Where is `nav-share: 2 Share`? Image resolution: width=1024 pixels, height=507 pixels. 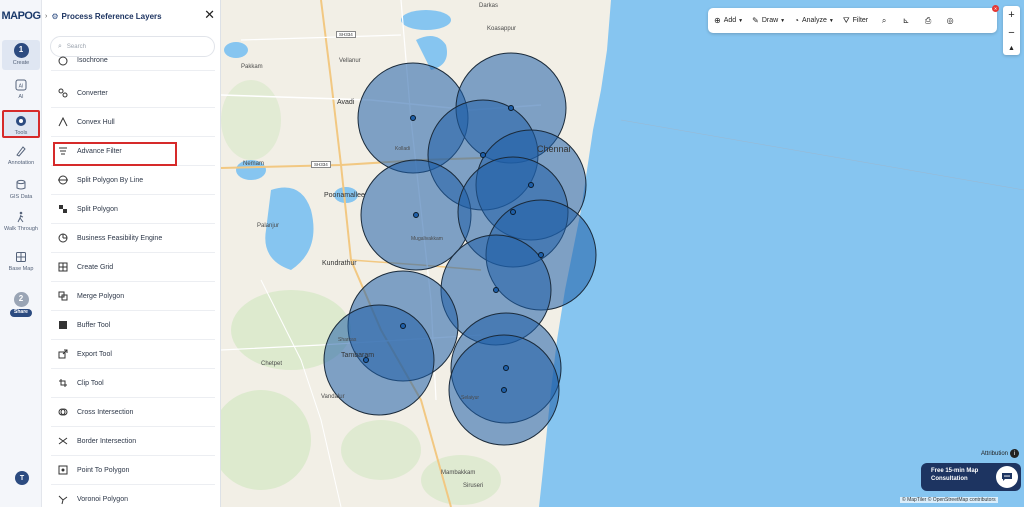
nav-share: 2 Share is located at coordinates (21, 307).